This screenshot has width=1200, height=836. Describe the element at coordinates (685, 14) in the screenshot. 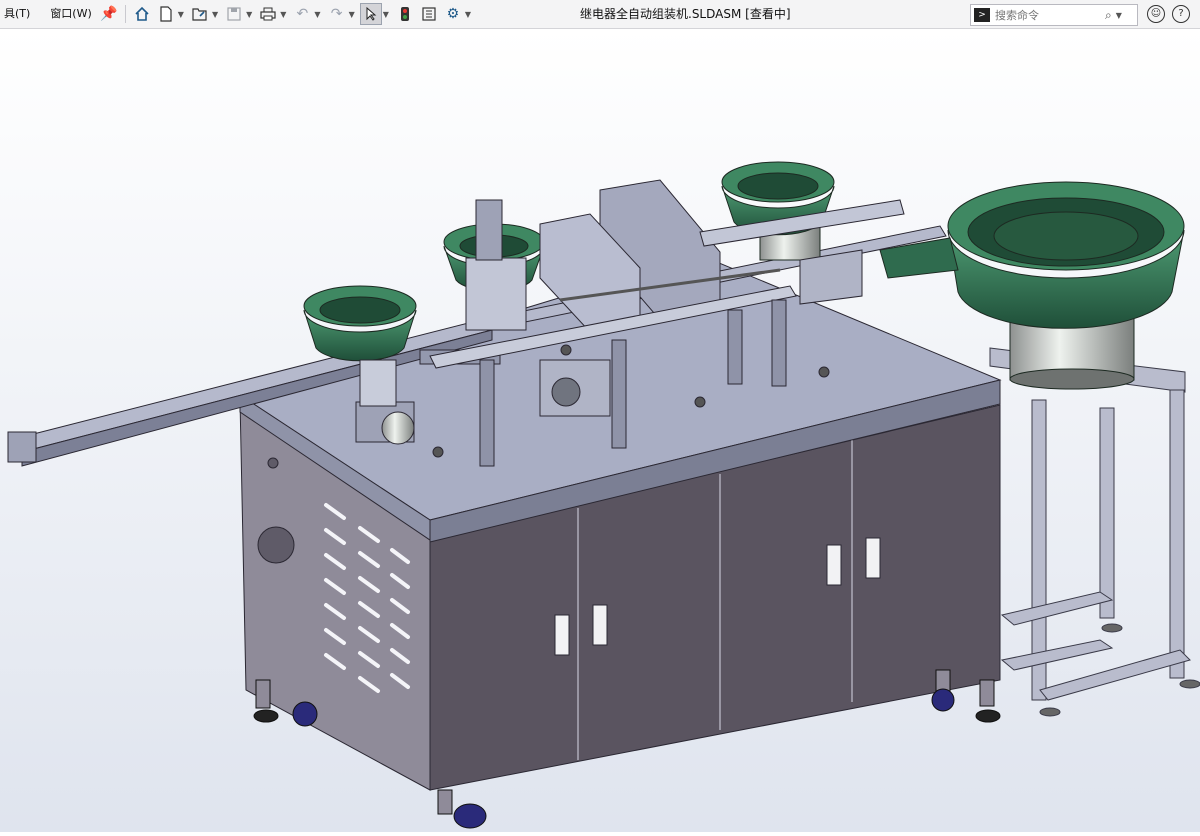

I see `window-title: 继电器全自动组装机.SLDASM [查看中]` at that location.